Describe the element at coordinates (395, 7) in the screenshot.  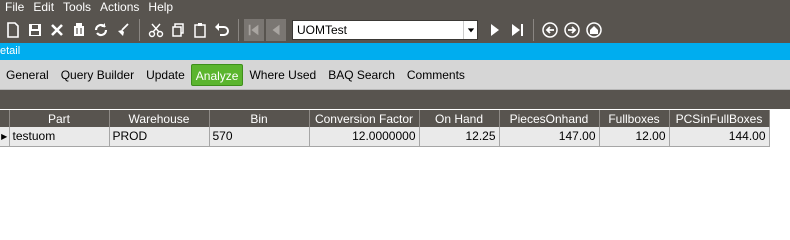
I see `menu-bar: File Edit Tools Actions Help` at that location.